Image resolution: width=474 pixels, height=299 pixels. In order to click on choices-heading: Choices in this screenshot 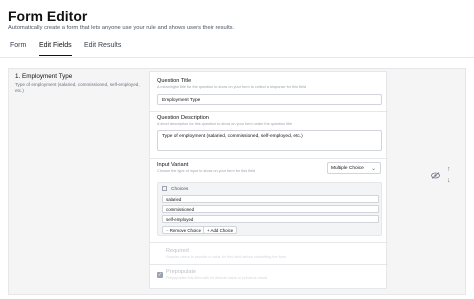, I will do `click(175, 189)`.